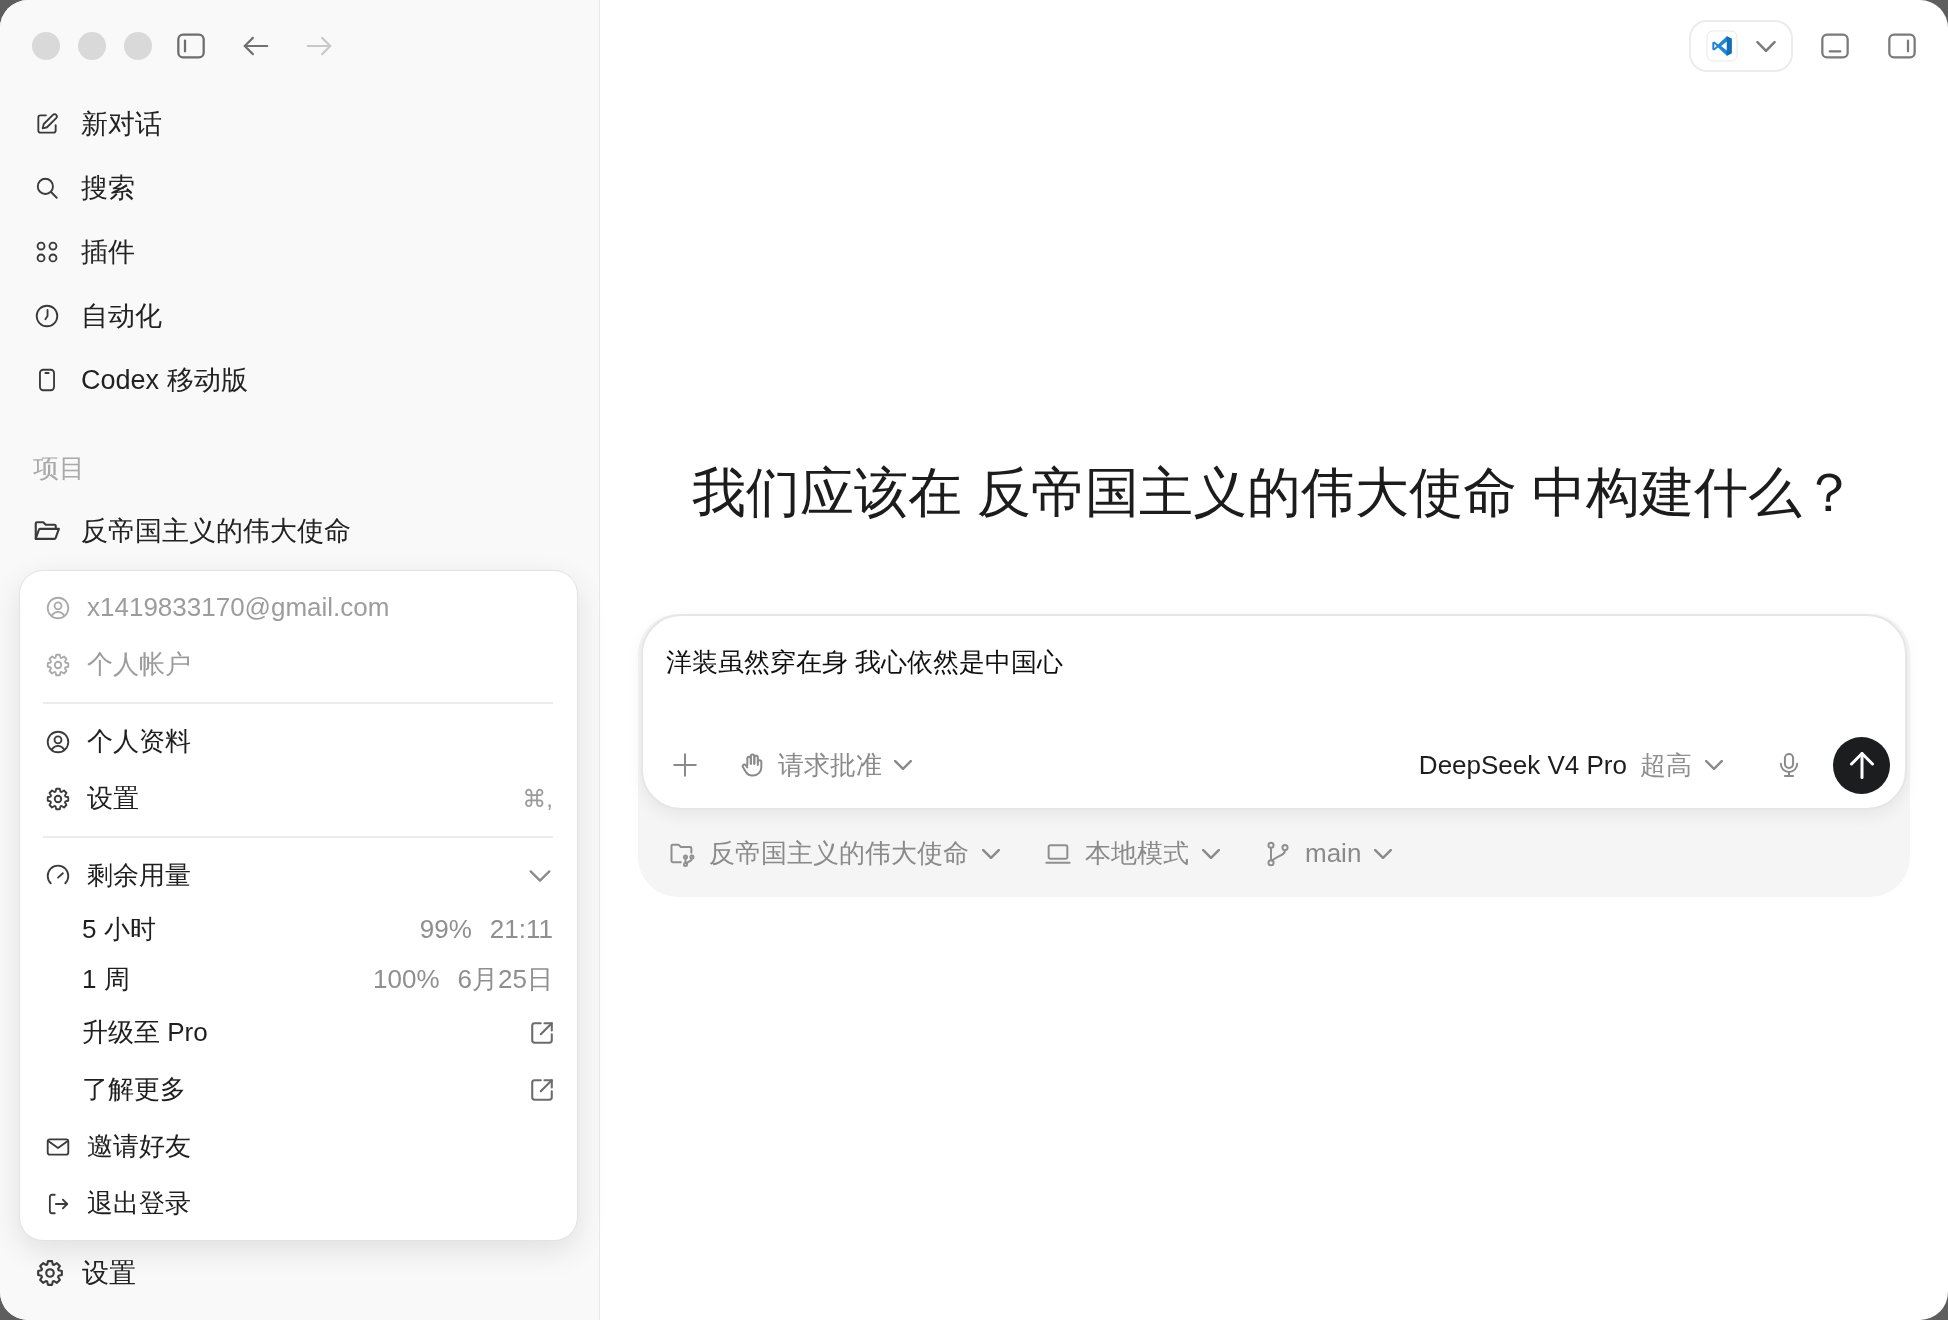 Image resolution: width=1948 pixels, height=1320 pixels. Describe the element at coordinates (685, 765) in the screenshot. I see `plus-icon` at that location.